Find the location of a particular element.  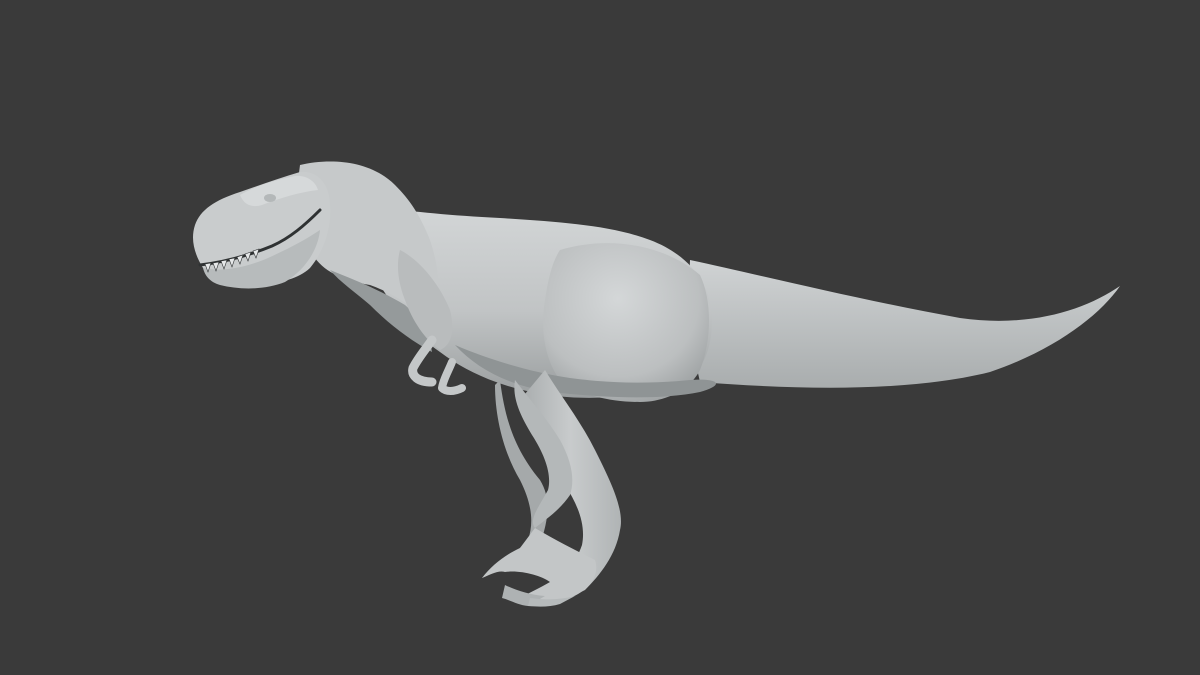

foot is located at coordinates (539, 567).